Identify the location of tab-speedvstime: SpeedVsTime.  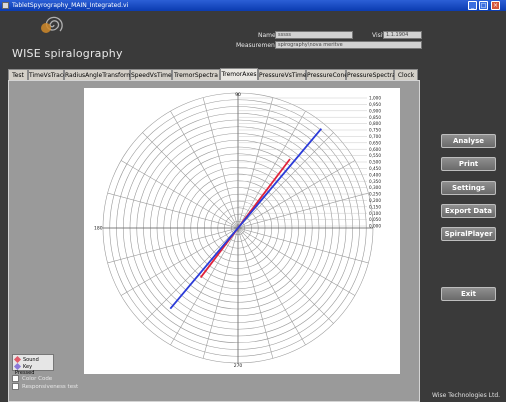
(151, 74).